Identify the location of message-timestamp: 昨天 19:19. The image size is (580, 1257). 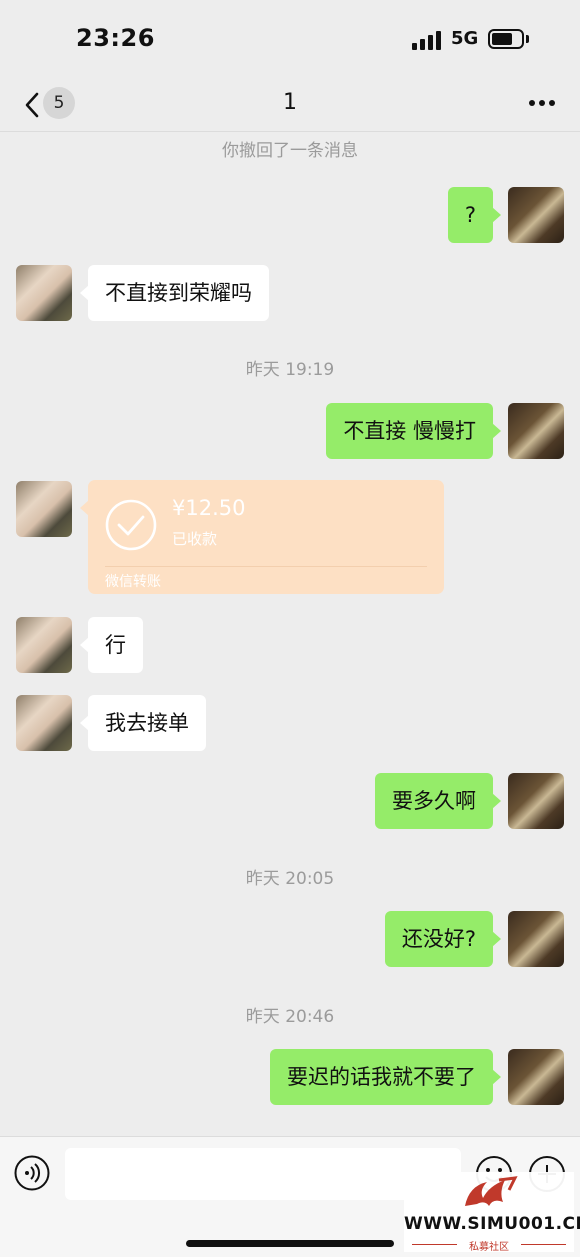
(290, 370).